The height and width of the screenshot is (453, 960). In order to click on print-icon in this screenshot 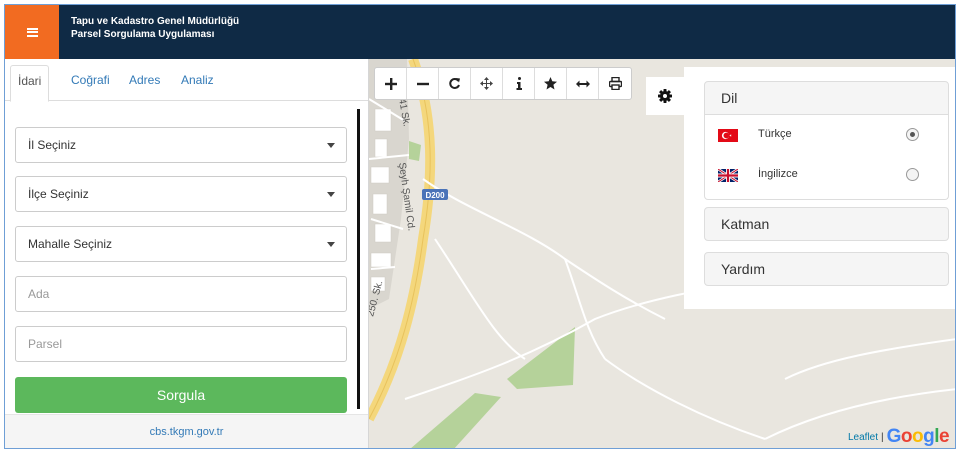, I will do `click(615, 83)`.